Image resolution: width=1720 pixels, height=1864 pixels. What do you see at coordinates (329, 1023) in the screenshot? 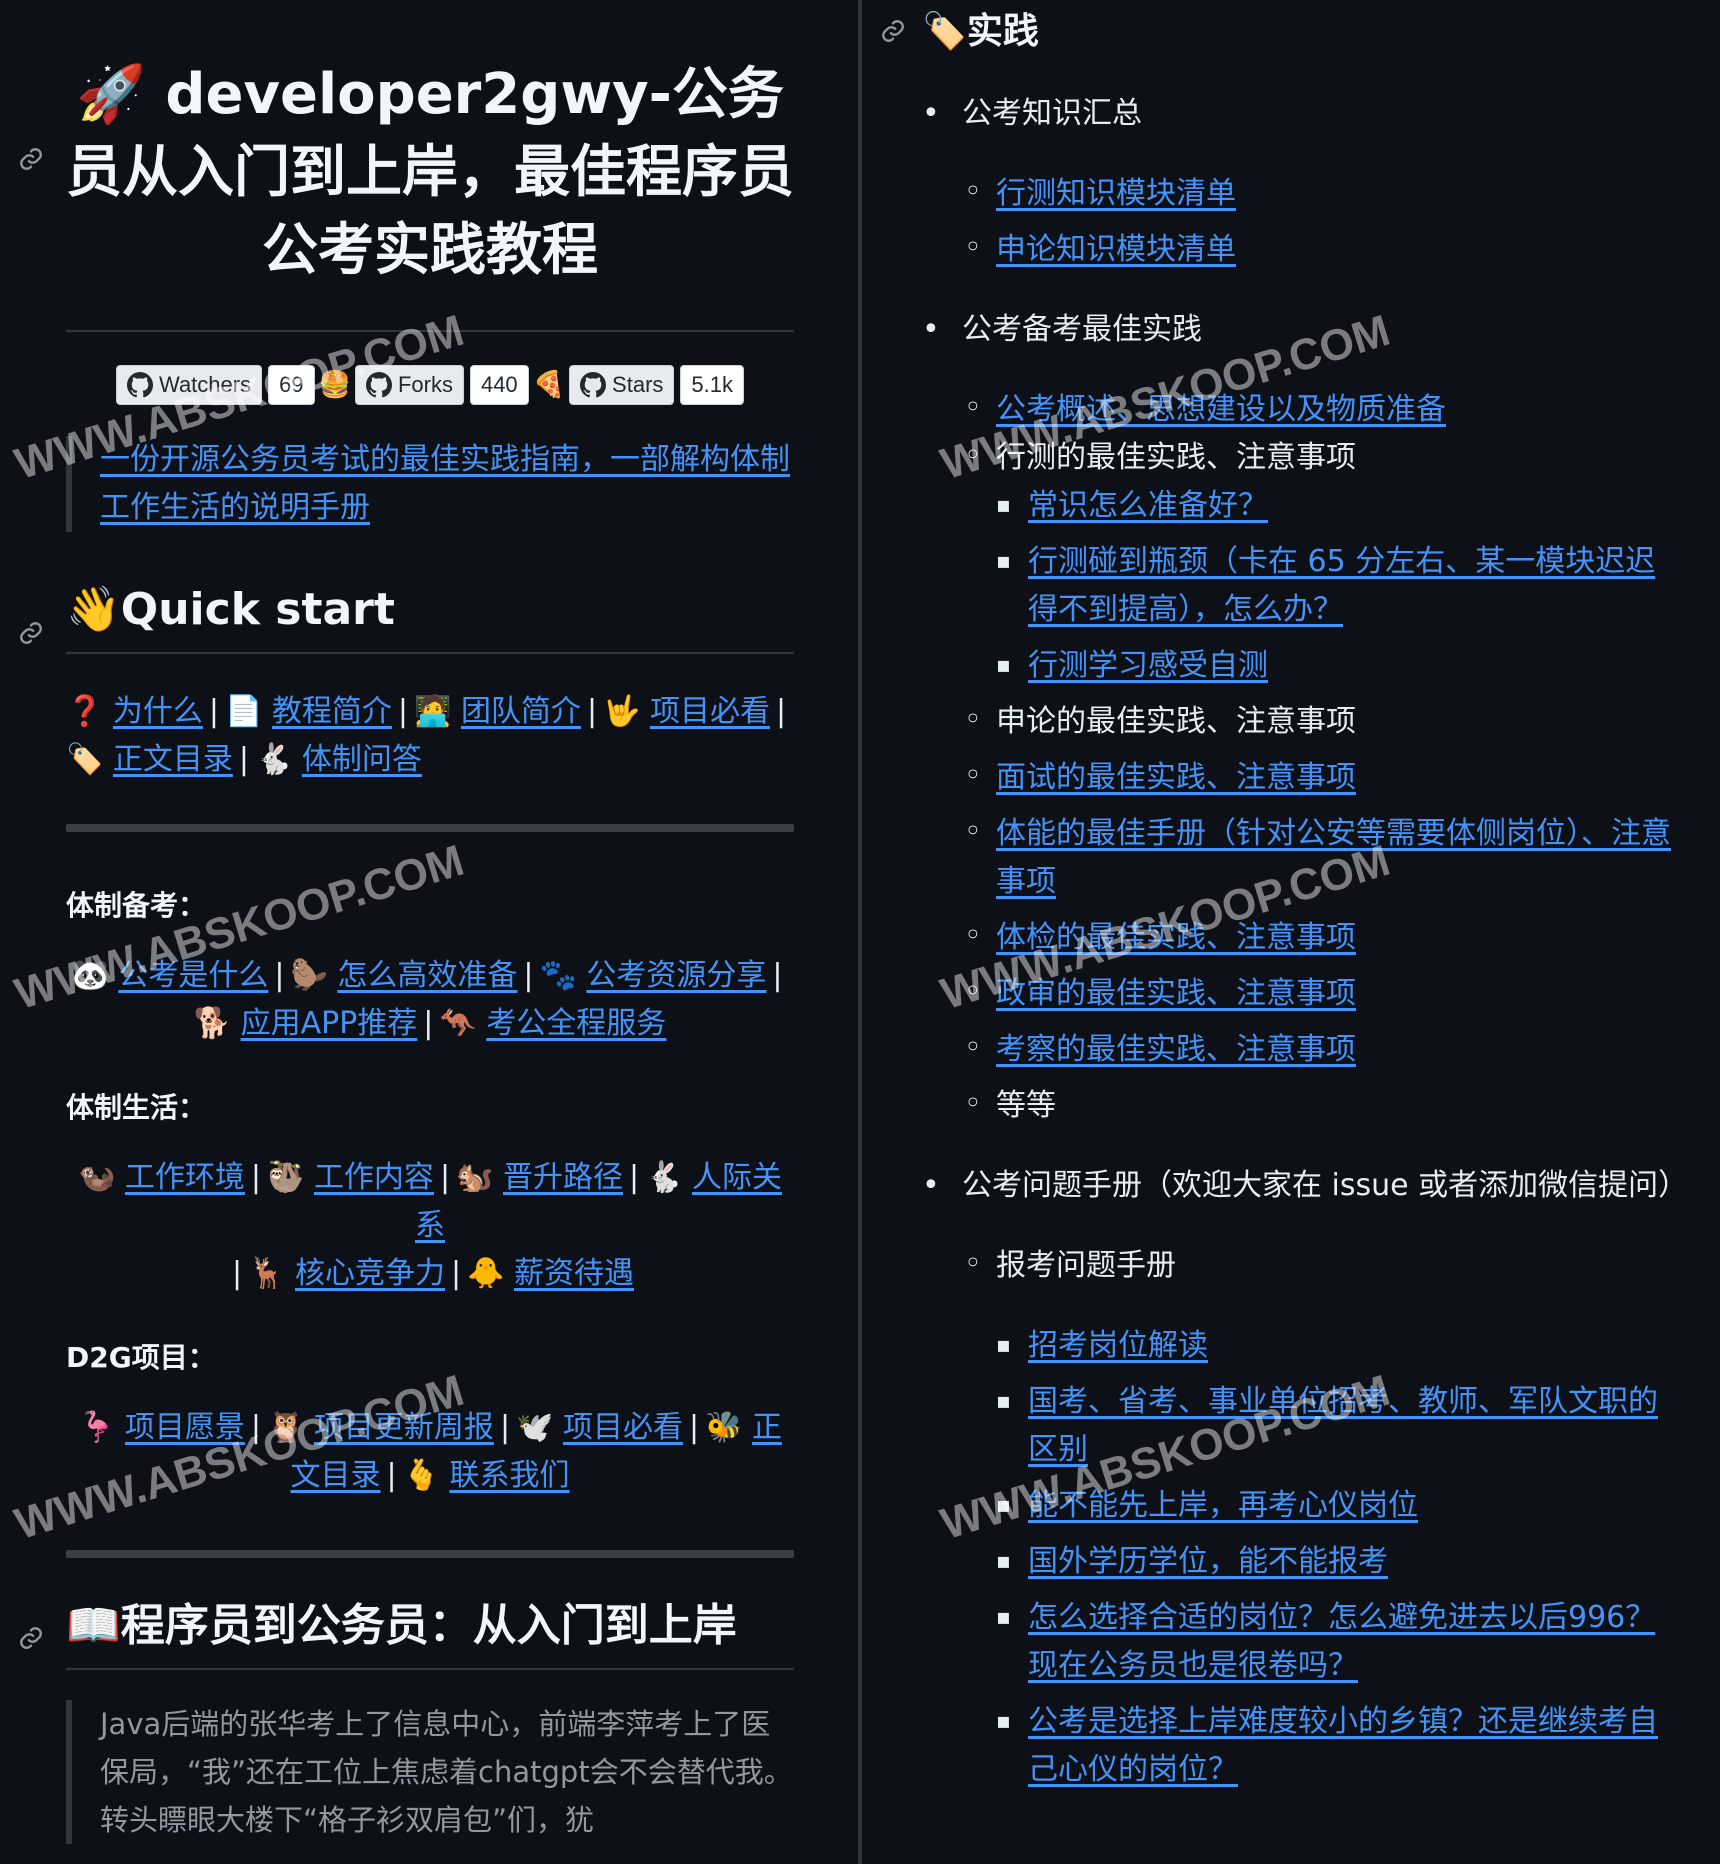
I see `prep-link: 应用APP推荐` at bounding box center [329, 1023].